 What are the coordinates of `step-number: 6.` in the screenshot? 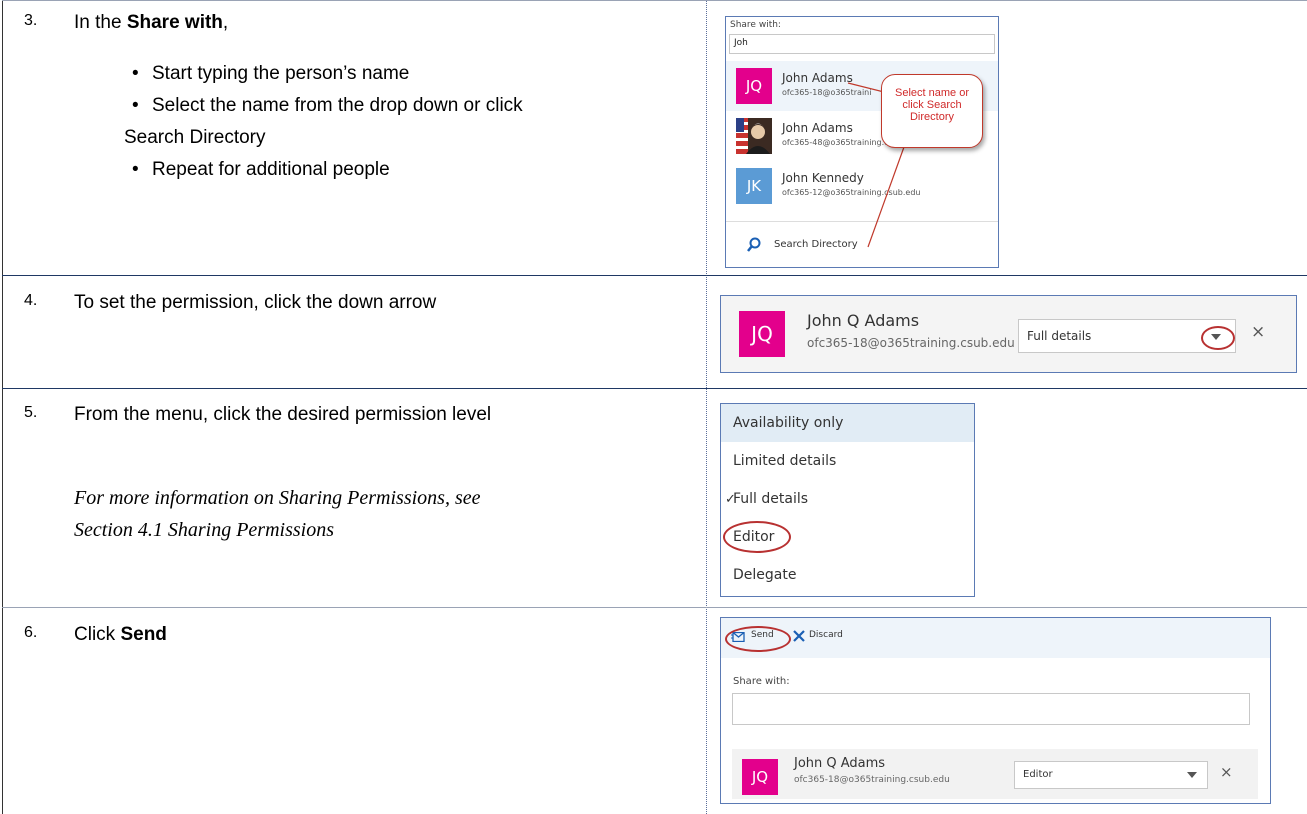 It's located at (31, 632).